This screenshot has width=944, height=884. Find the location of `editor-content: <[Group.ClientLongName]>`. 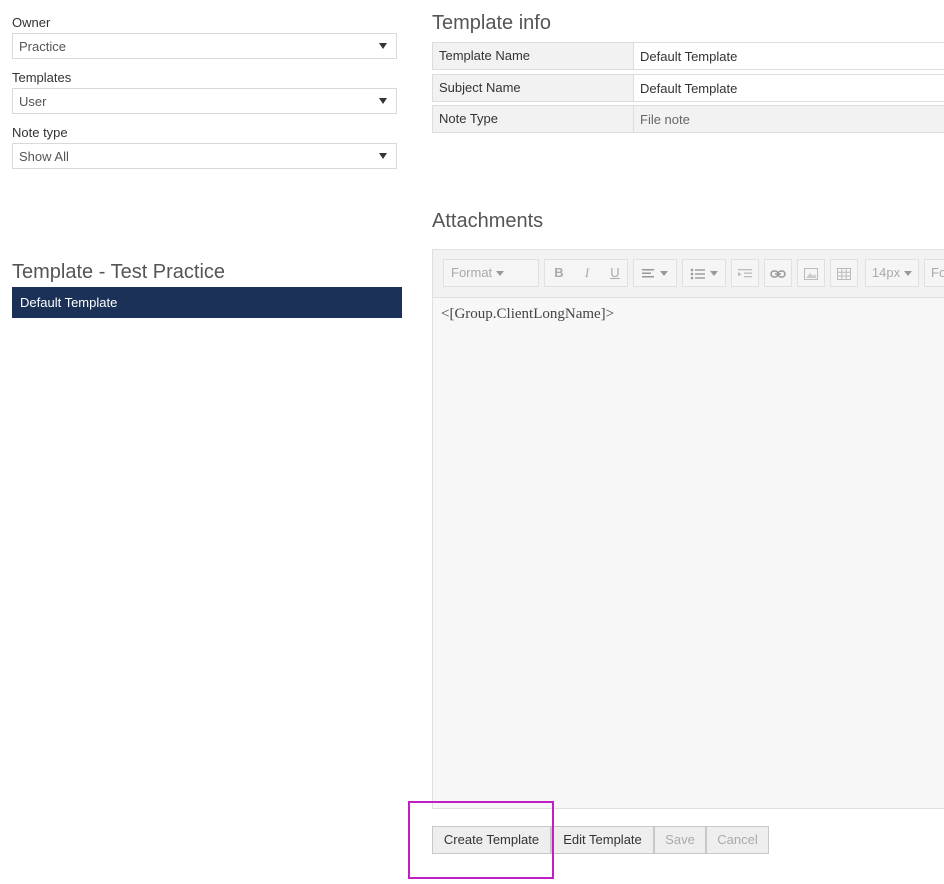

editor-content: <[Group.ClientLongName]> is located at coordinates (527, 314).